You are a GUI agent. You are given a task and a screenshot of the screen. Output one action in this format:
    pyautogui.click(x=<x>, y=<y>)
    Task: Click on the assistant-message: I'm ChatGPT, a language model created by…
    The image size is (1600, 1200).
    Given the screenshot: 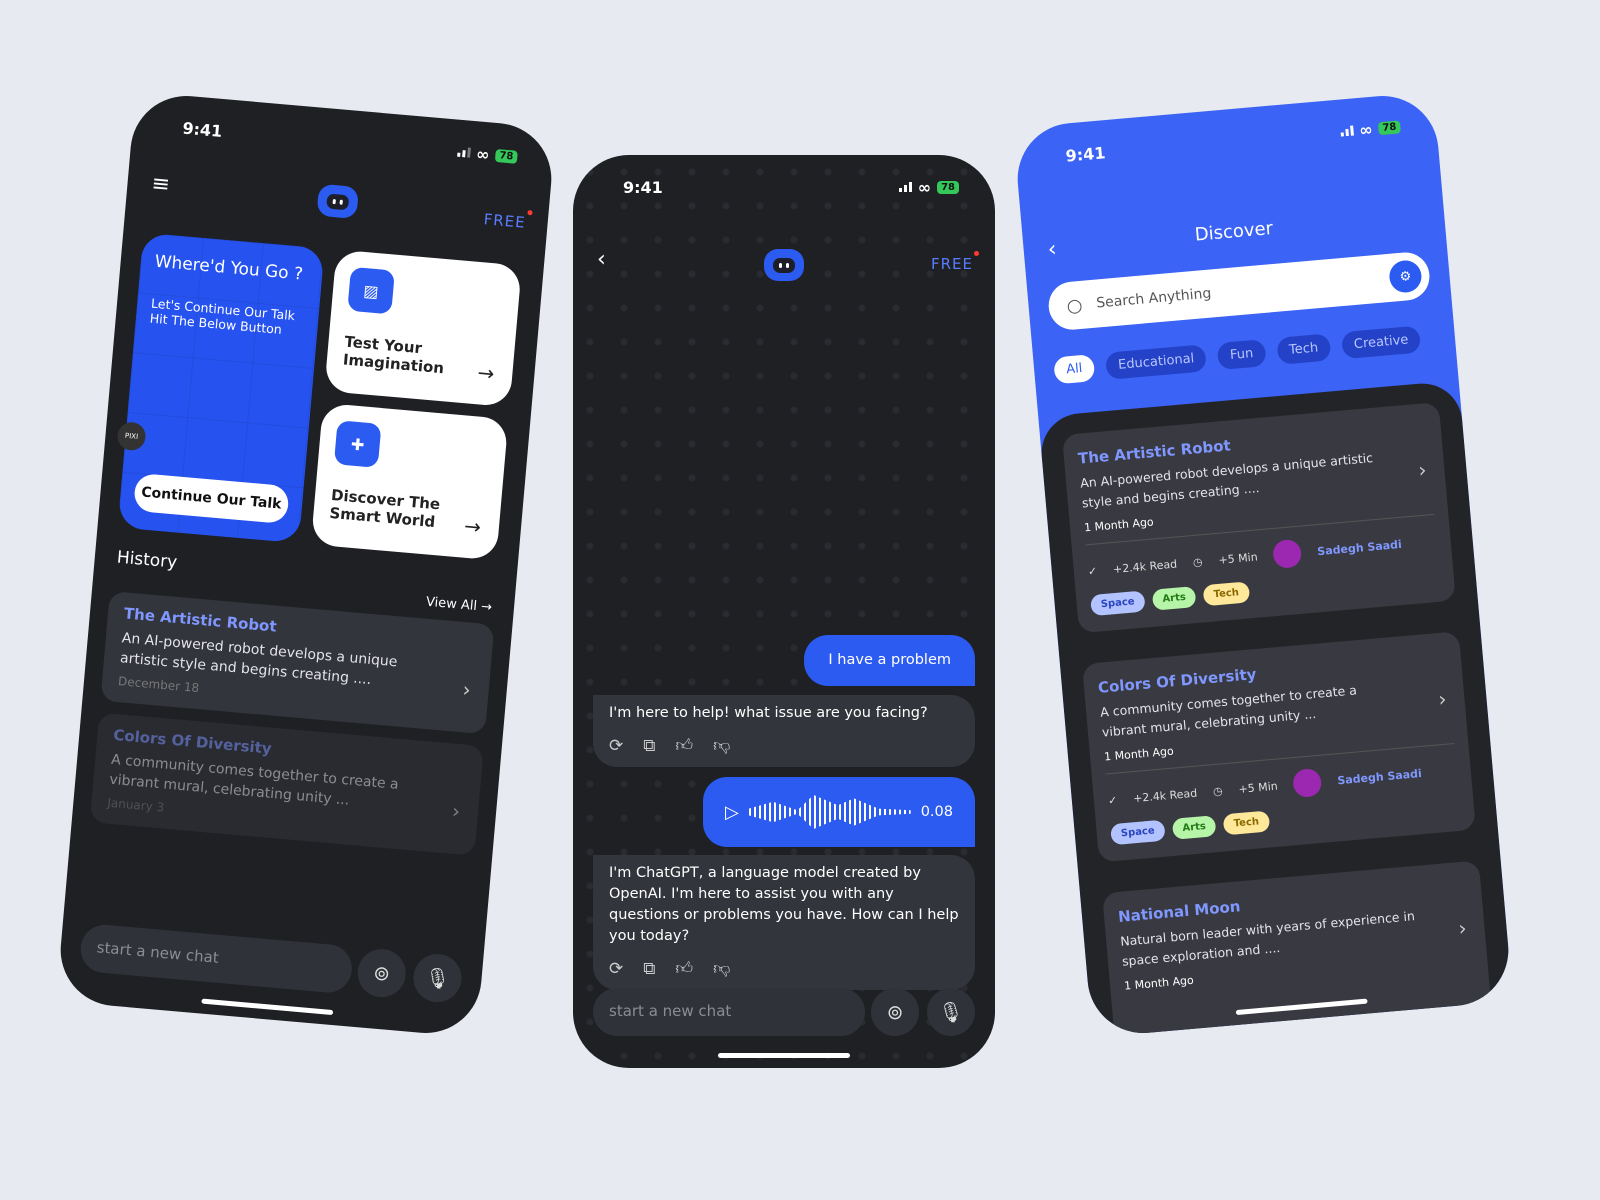 What is the action you would take?
    pyautogui.click(x=784, y=922)
    